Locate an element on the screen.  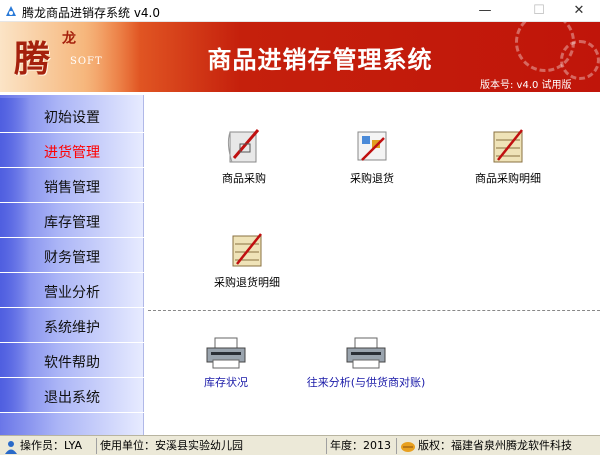
purchase-detail-button: 商品采购明细 is located at coordinates (508, 155).